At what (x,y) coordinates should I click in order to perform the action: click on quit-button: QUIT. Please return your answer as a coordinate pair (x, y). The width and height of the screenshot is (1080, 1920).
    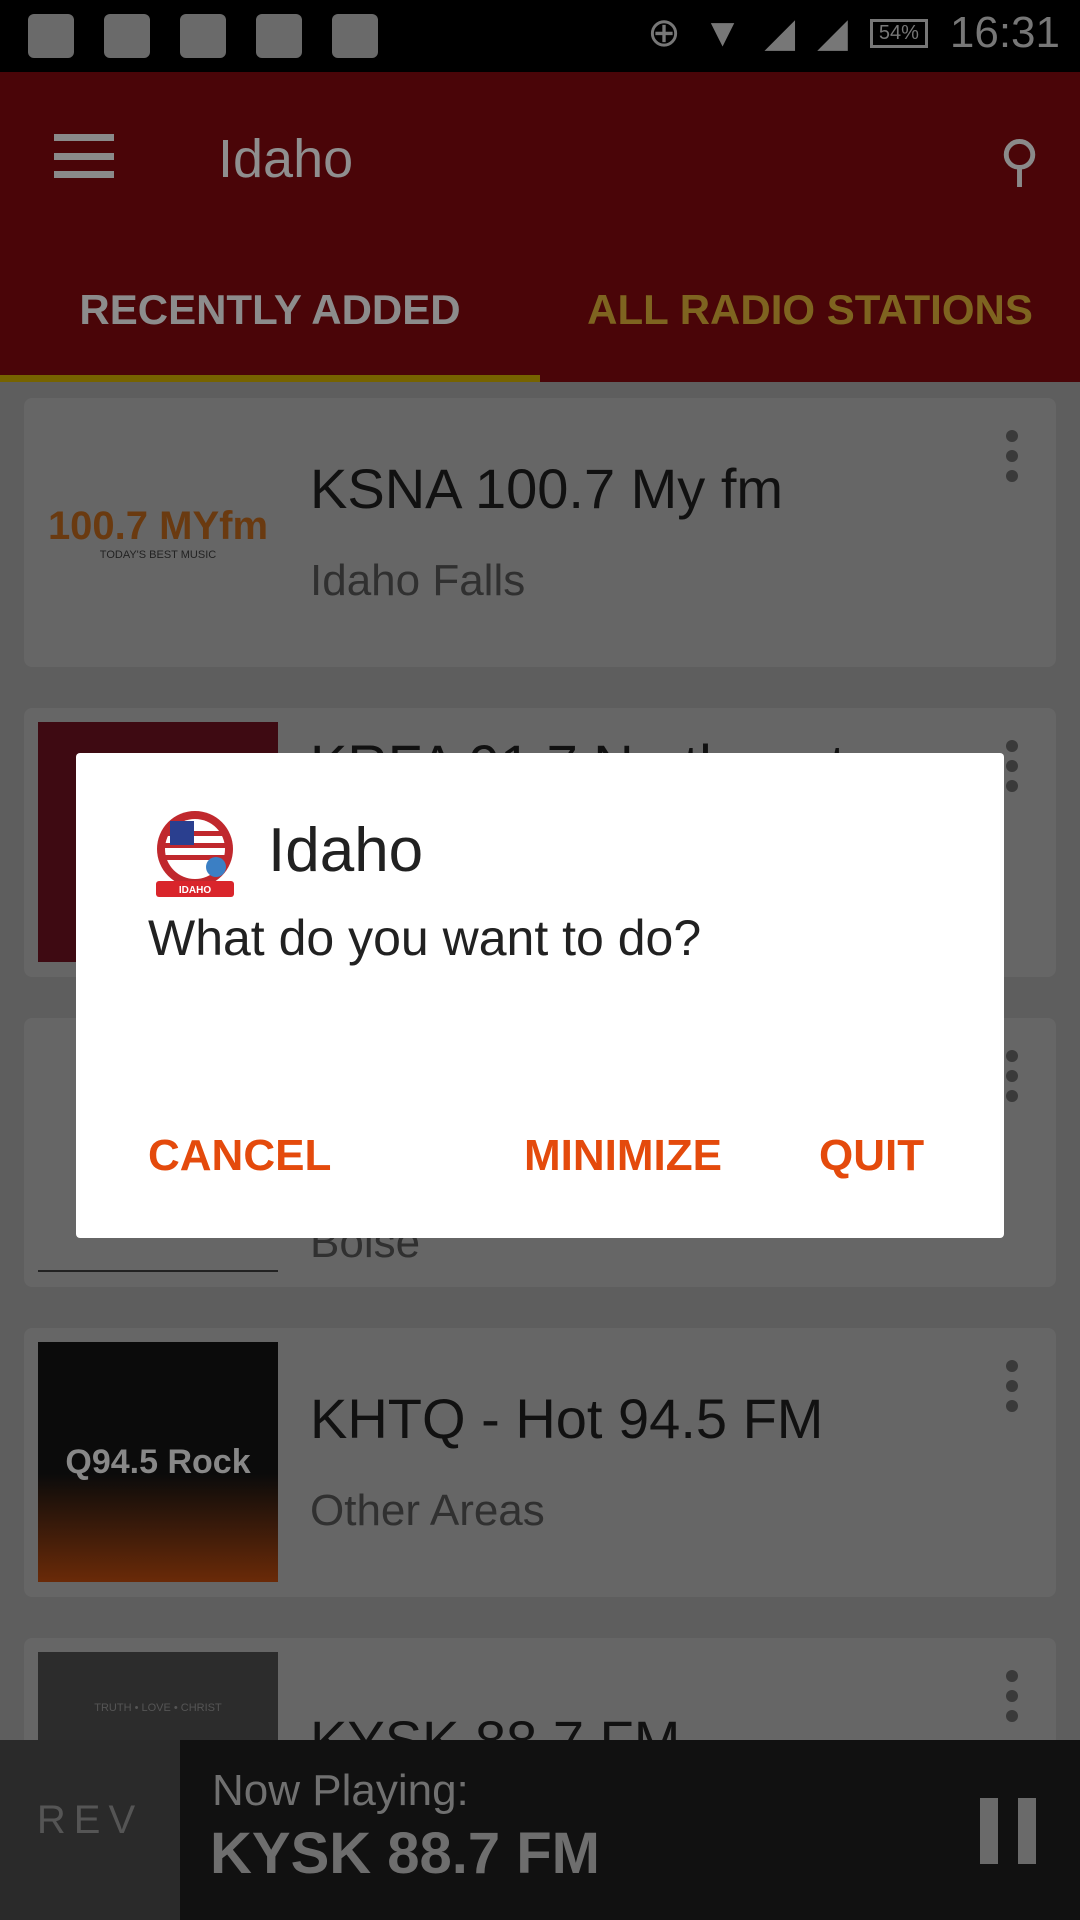
    Looking at the image, I should click on (871, 1156).